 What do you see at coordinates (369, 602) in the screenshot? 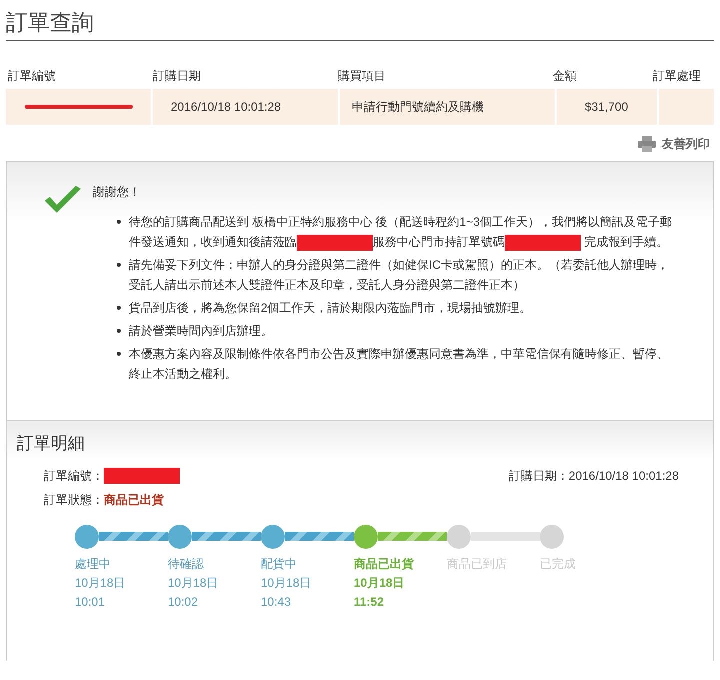
I see `step-time: 11:52` at bounding box center [369, 602].